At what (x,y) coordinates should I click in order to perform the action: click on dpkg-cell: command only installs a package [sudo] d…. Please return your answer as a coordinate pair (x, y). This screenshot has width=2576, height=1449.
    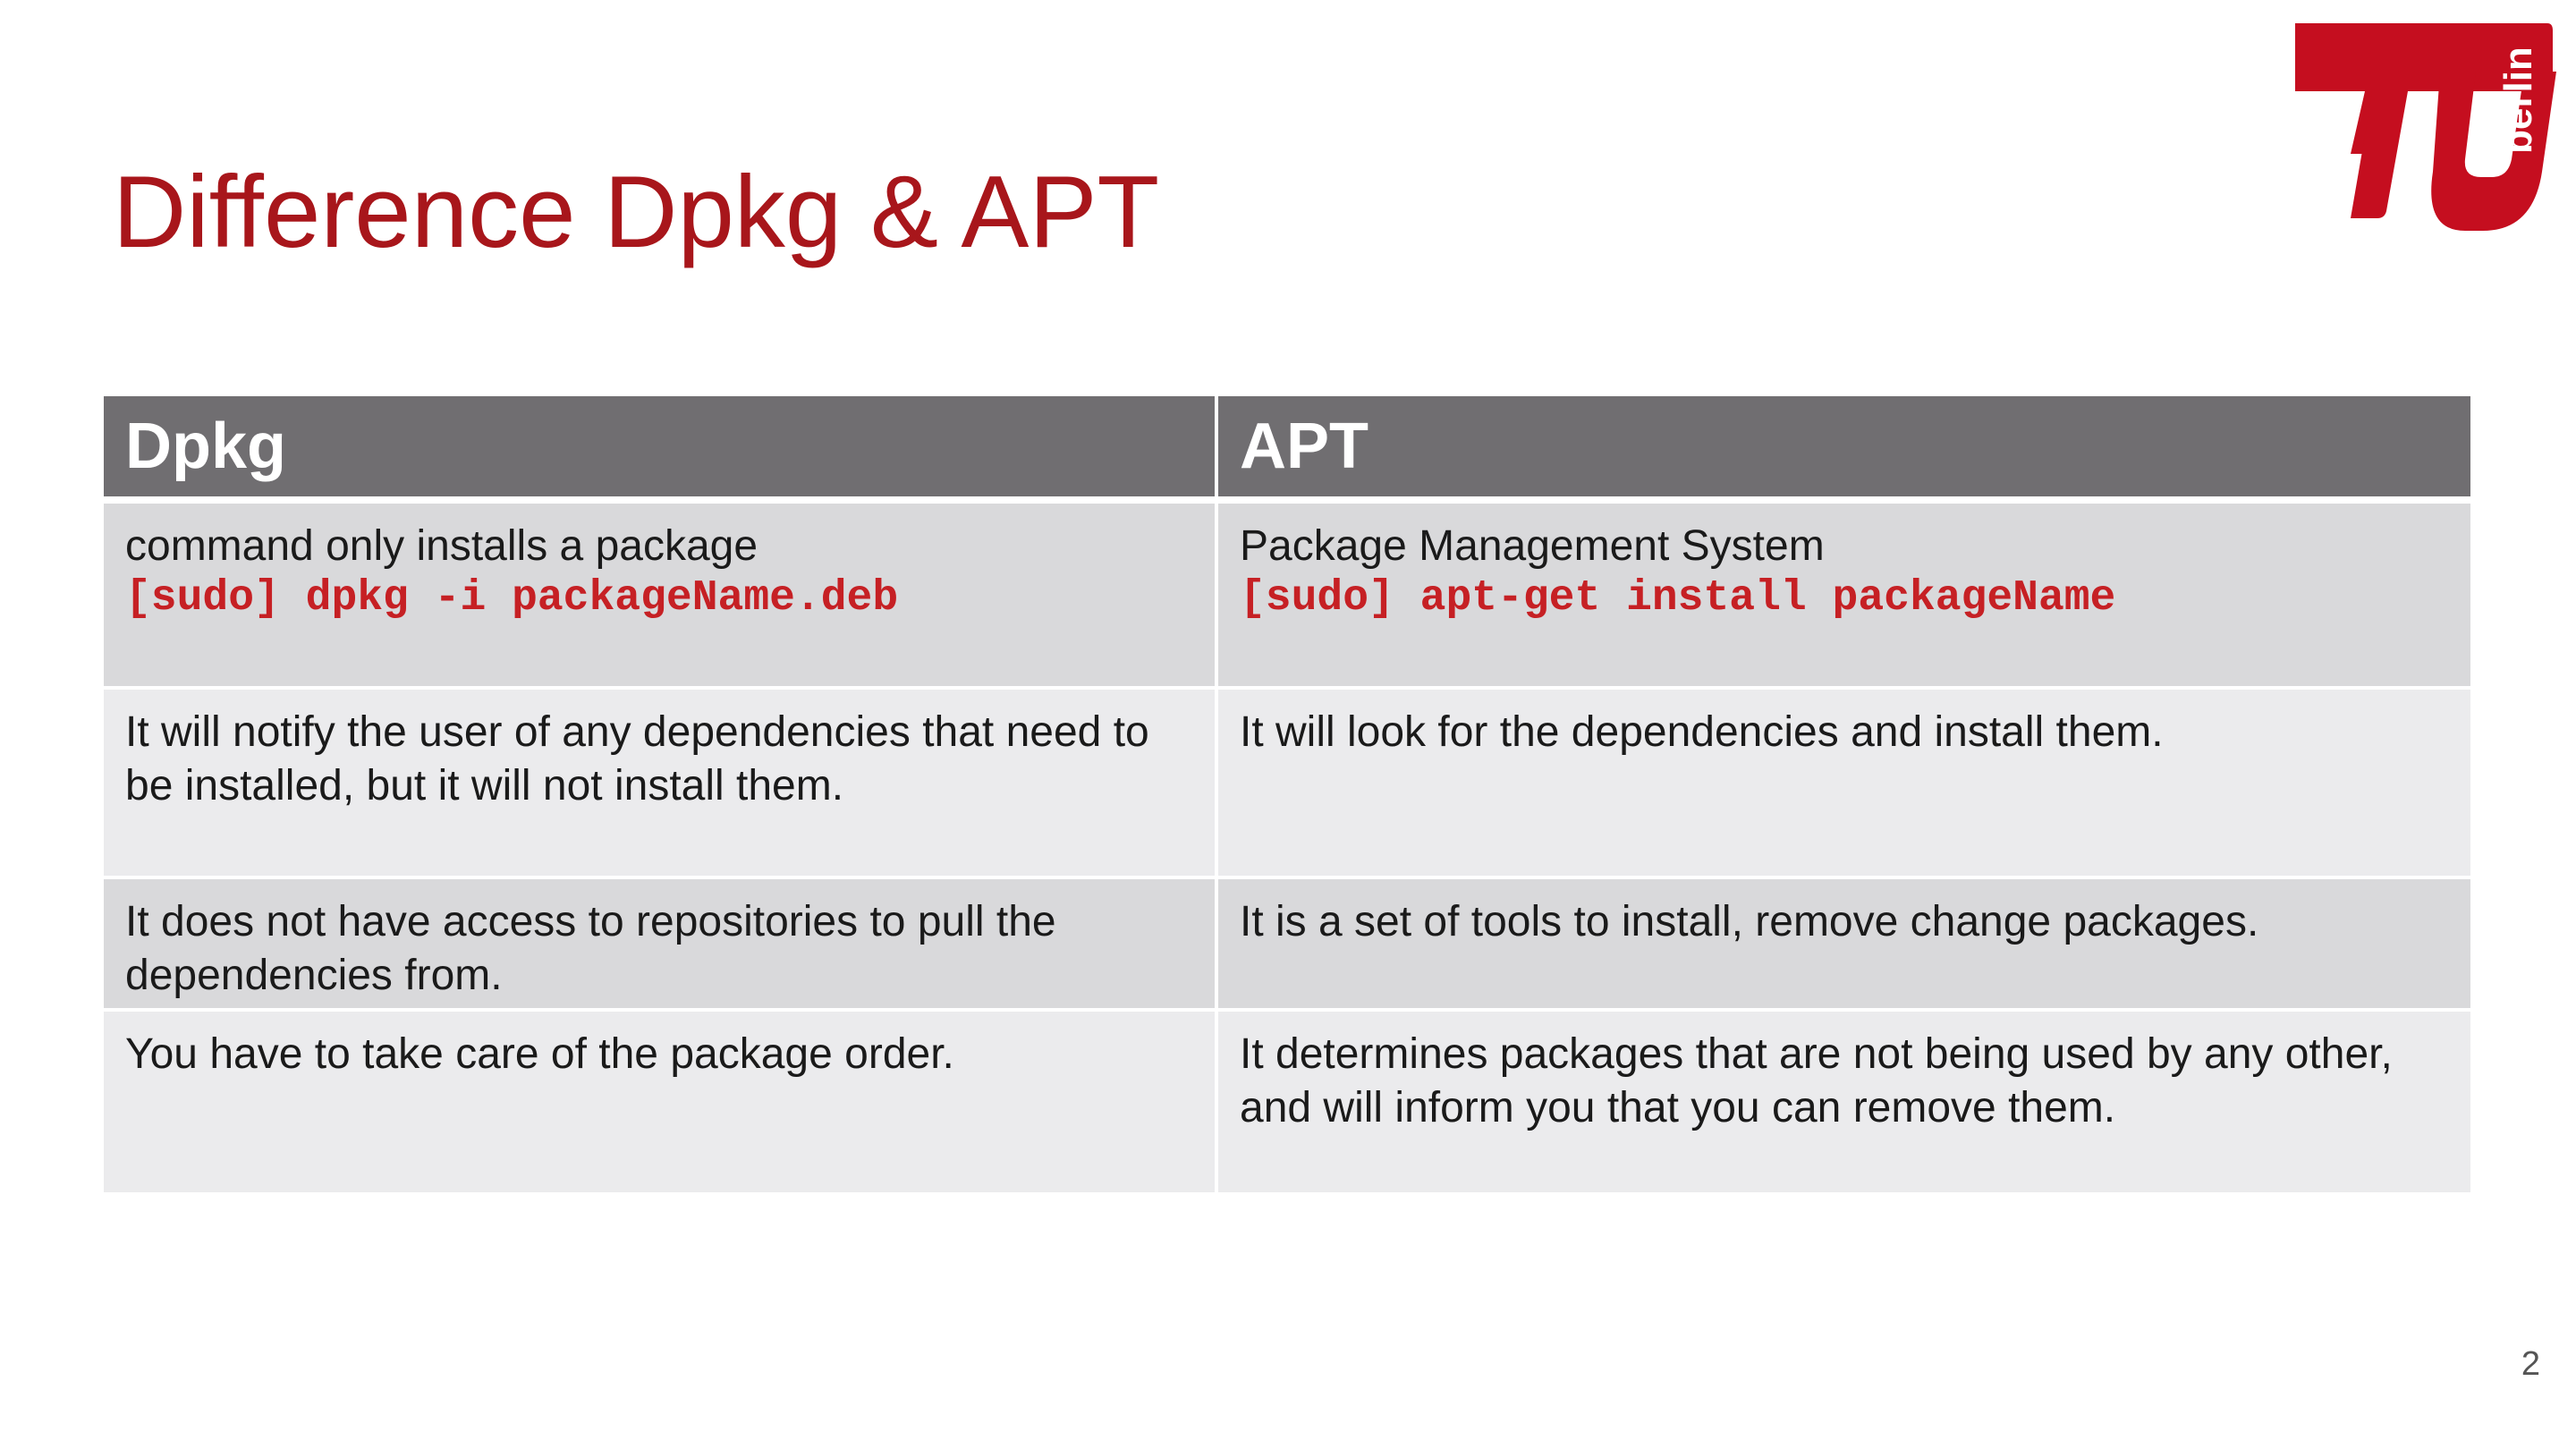
    Looking at the image, I should click on (659, 597).